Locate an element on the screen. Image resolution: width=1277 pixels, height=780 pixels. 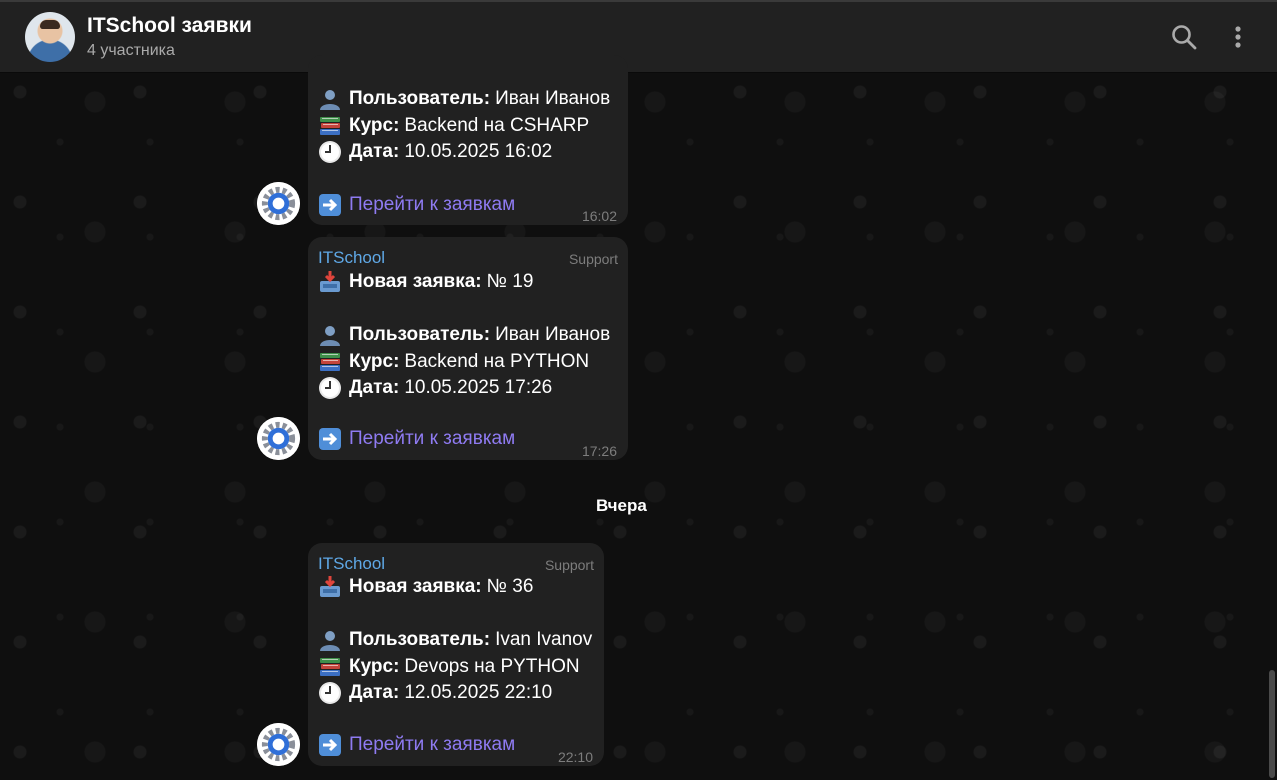
message-course-line: Курс: Backend на PYTHON is located at coordinates (464, 362).